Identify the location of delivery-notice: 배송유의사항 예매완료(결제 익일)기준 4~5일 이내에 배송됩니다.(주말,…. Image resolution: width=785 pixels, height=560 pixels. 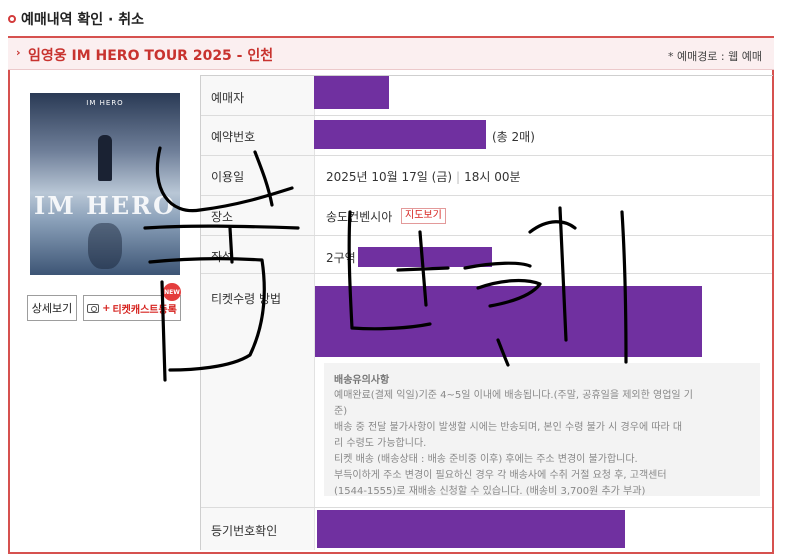
(542, 430).